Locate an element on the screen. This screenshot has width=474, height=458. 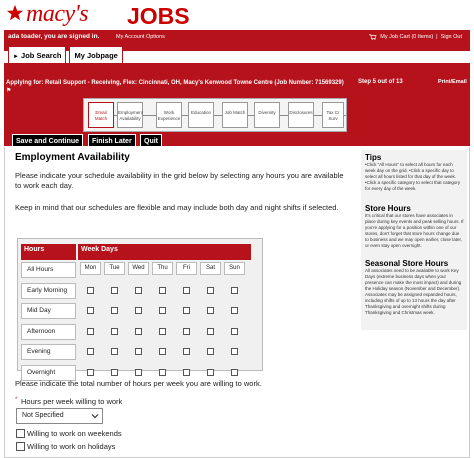
row-label-early-morning: Early Morning is located at coordinates (48, 290).